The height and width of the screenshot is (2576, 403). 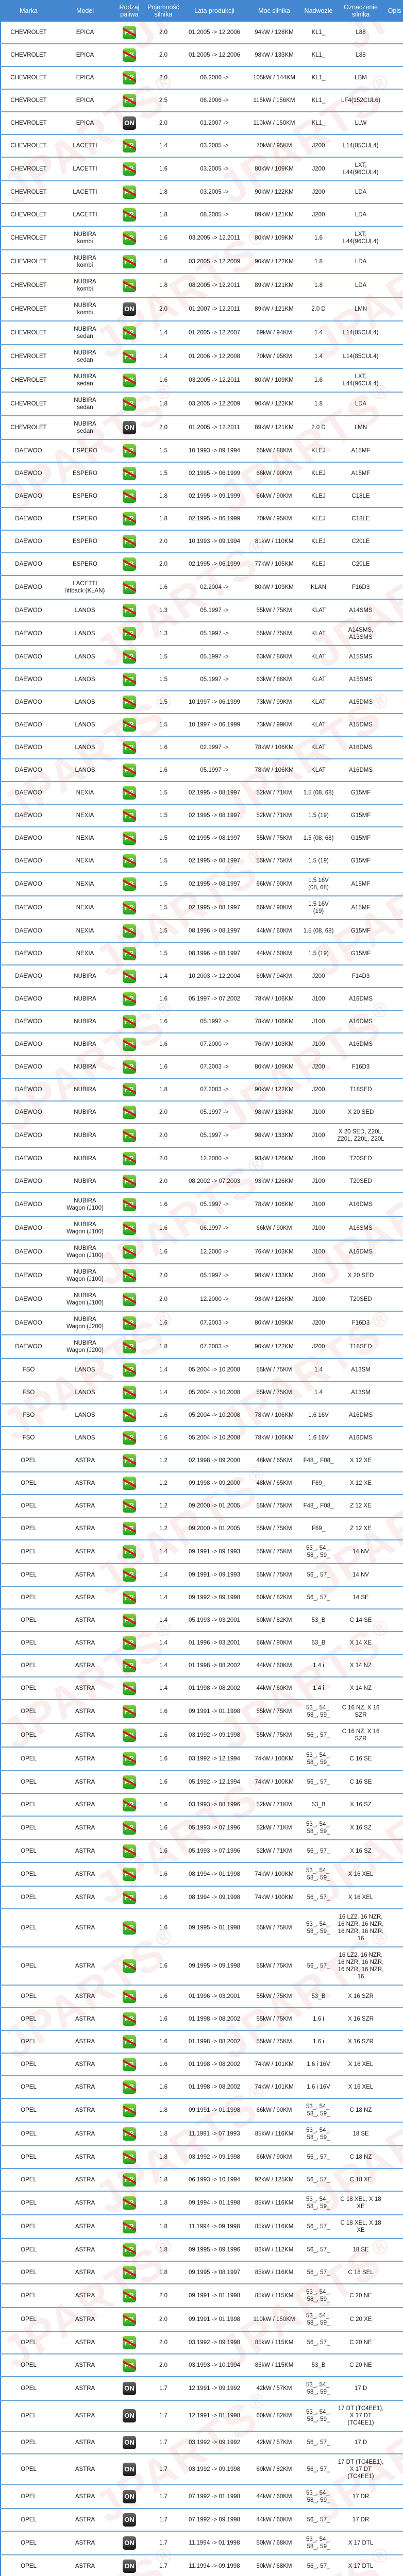 What do you see at coordinates (274, 473) in the screenshot?
I see `engine-power-cell: 66kW / 90KM` at bounding box center [274, 473].